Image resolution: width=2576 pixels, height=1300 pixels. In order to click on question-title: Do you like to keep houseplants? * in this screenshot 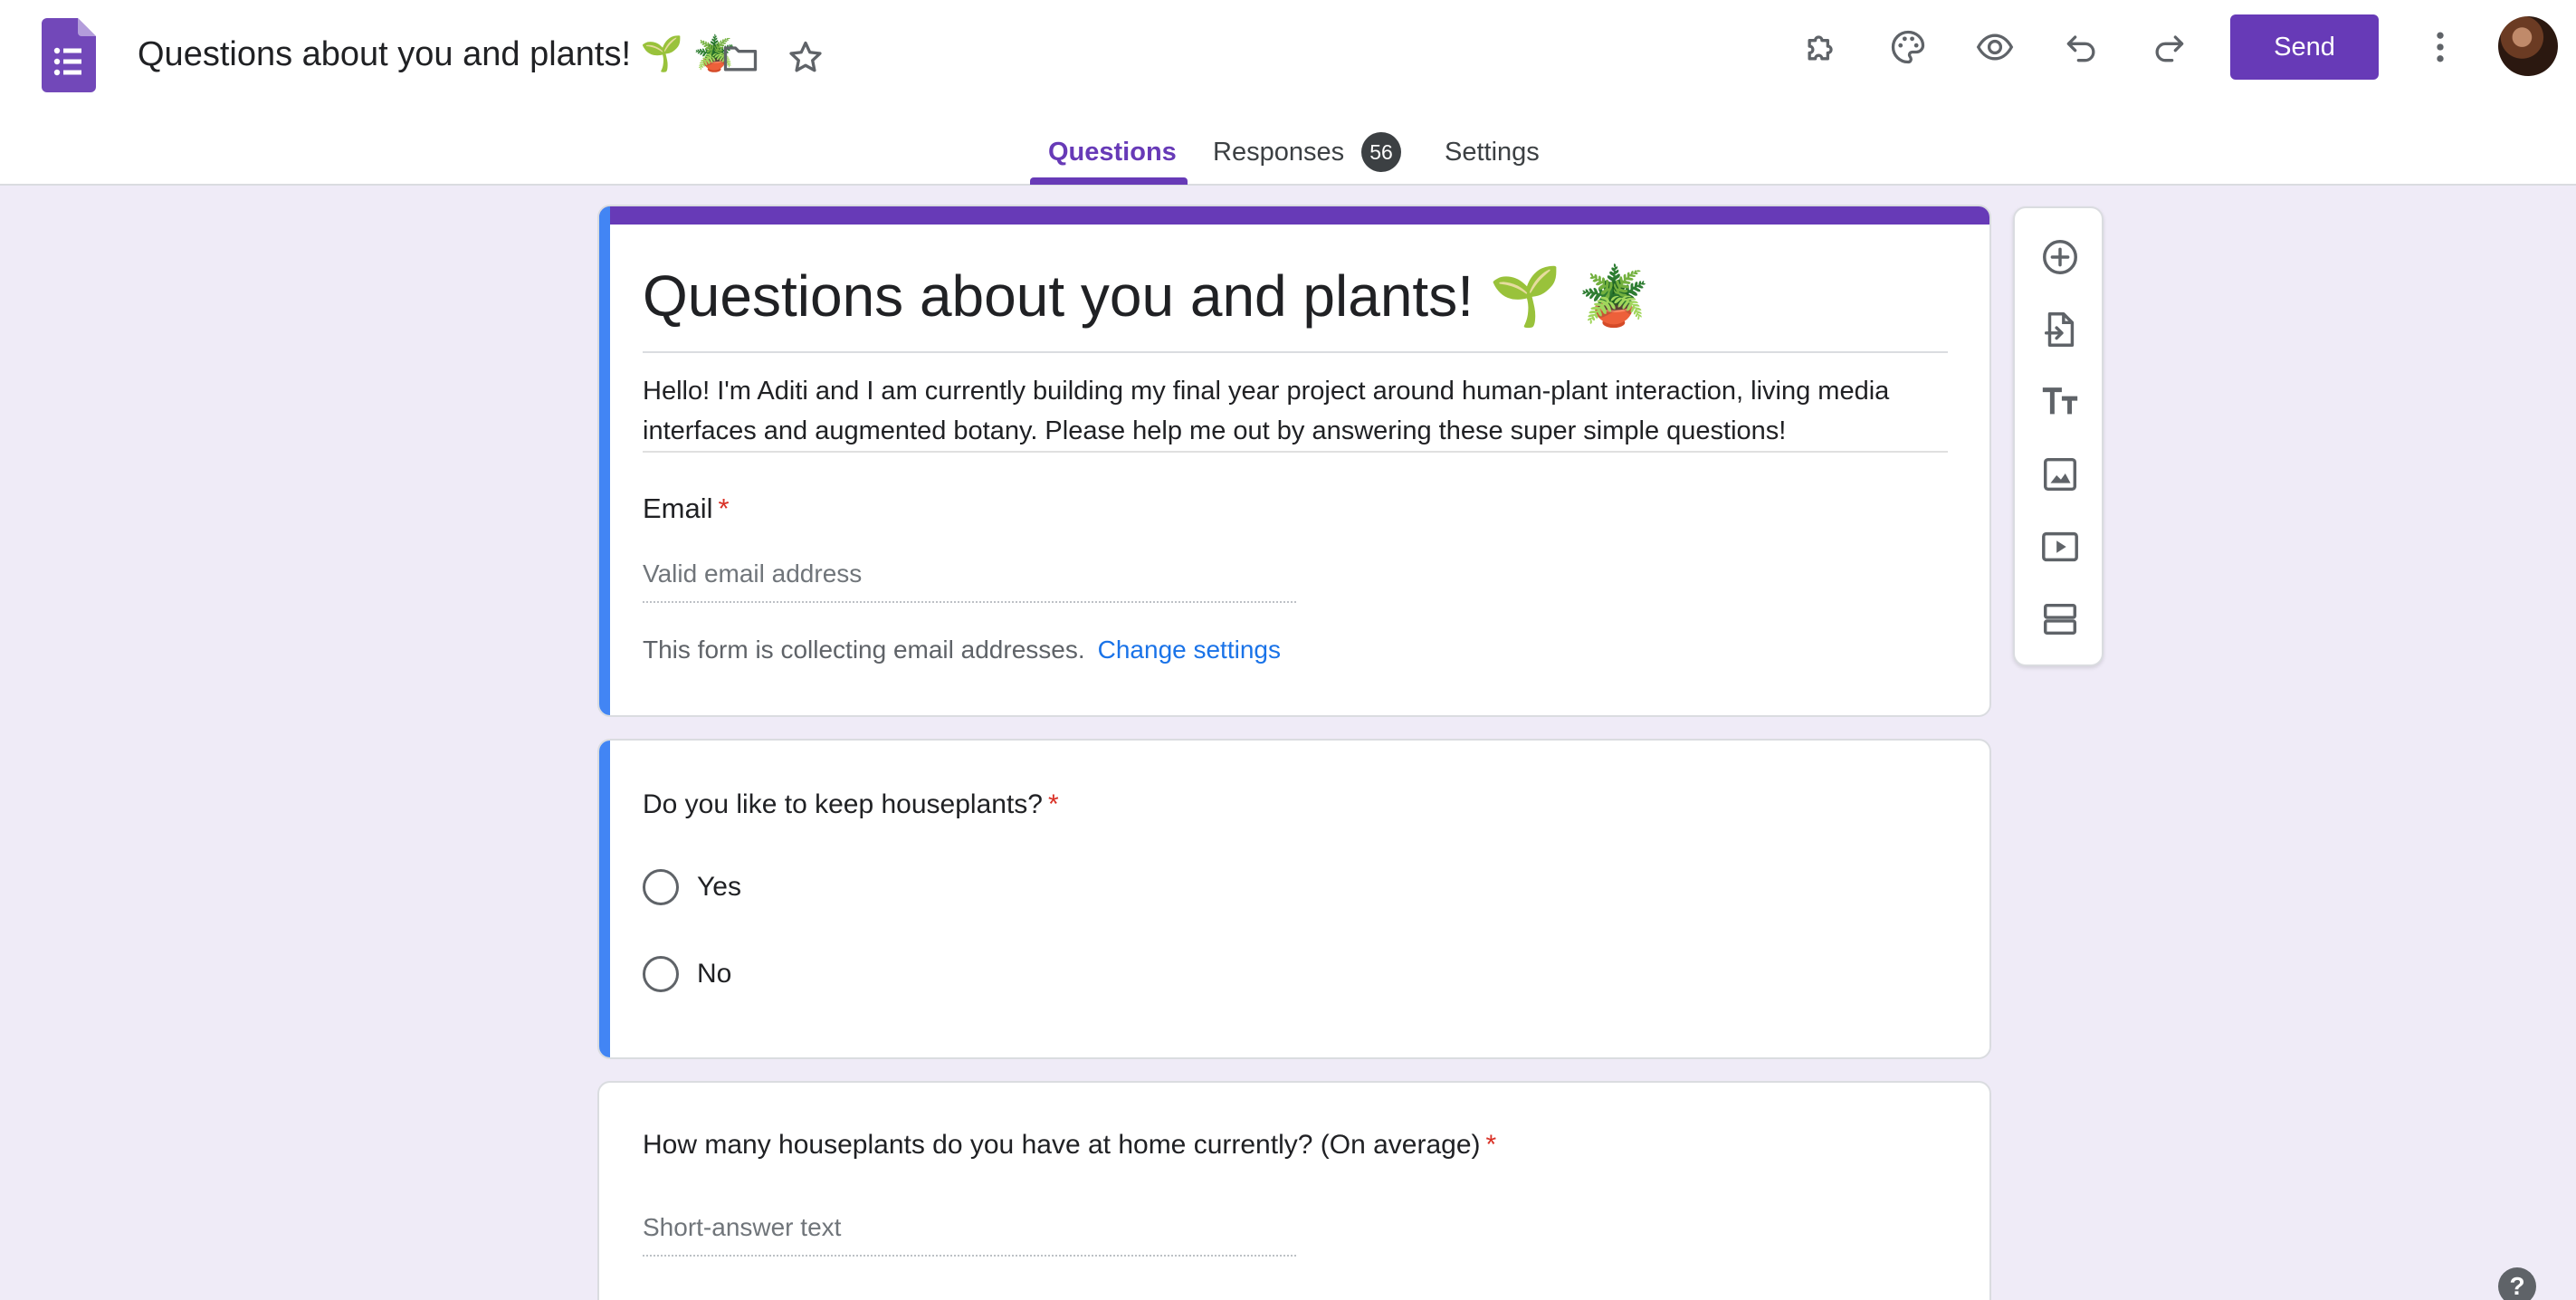, I will do `click(851, 804)`.